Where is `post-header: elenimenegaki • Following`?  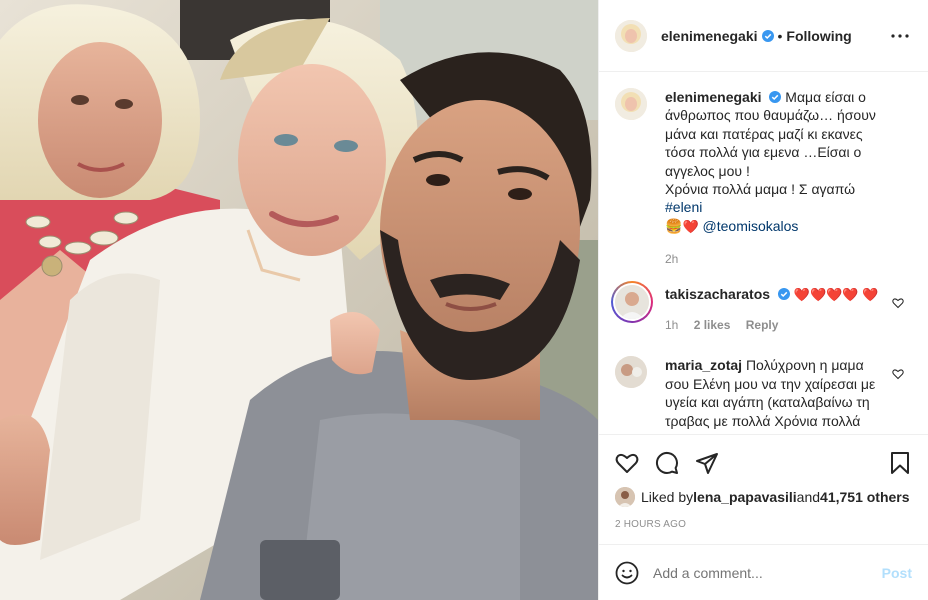
post-header: elenimenegaki • Following is located at coordinates (763, 36).